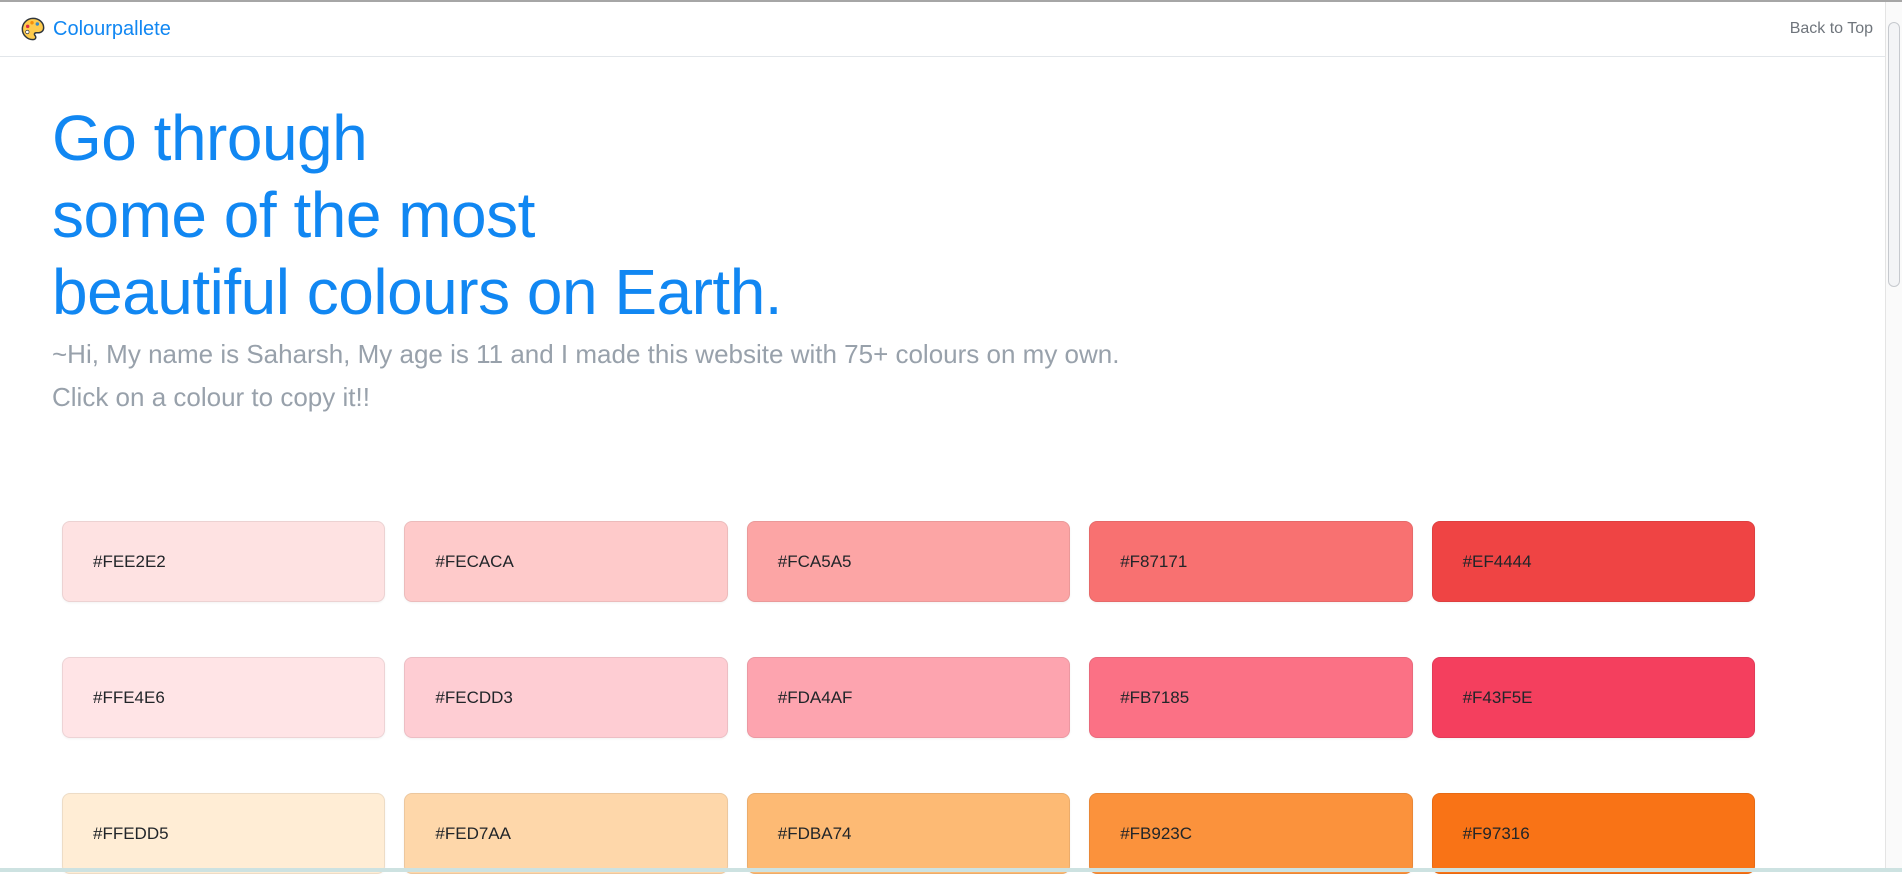 The image size is (1902, 874). What do you see at coordinates (223, 561) in the screenshot?
I see `color-swatch: #FEE2E2` at bounding box center [223, 561].